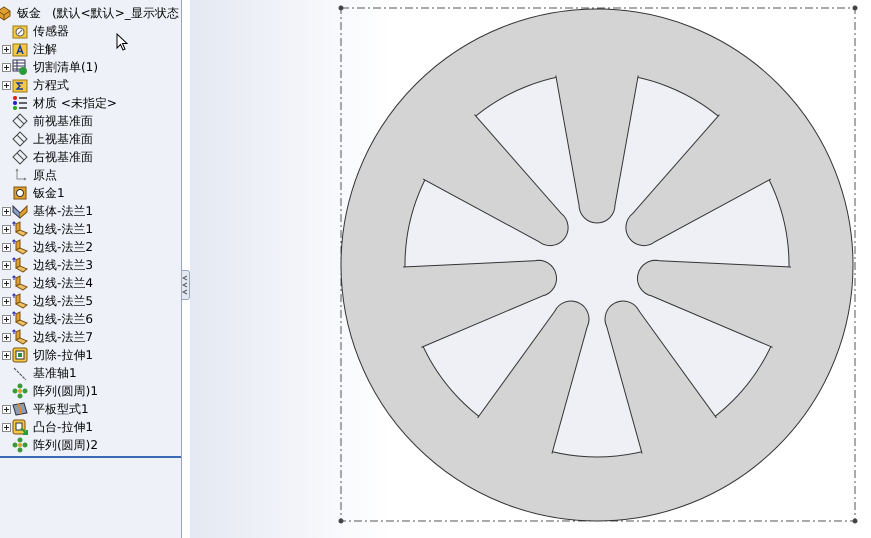 The width and height of the screenshot is (871, 538). I want to click on baseflange-icon, so click(20, 211).